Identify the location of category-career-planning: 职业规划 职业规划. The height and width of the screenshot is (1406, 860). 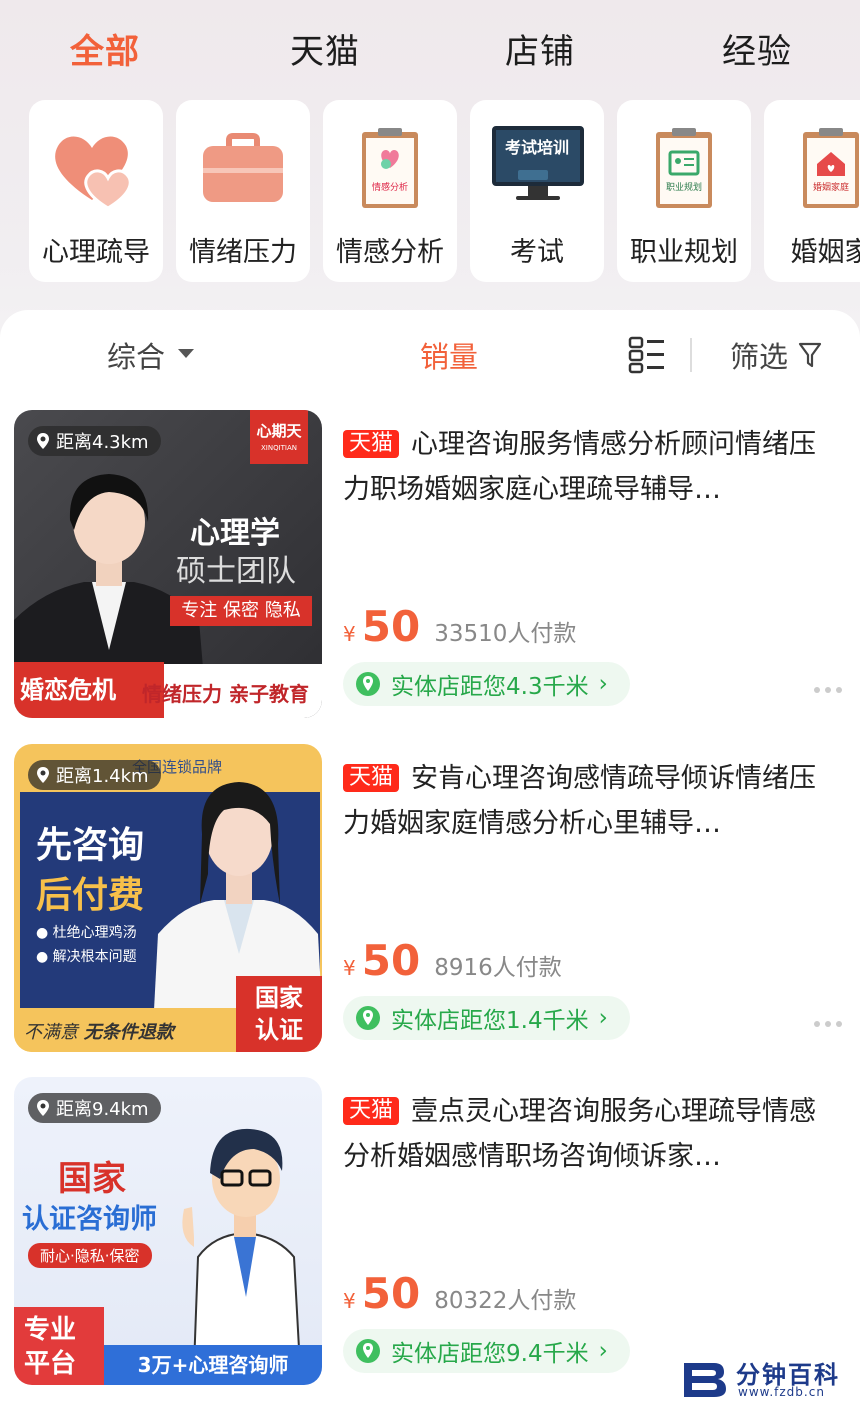
(684, 191).